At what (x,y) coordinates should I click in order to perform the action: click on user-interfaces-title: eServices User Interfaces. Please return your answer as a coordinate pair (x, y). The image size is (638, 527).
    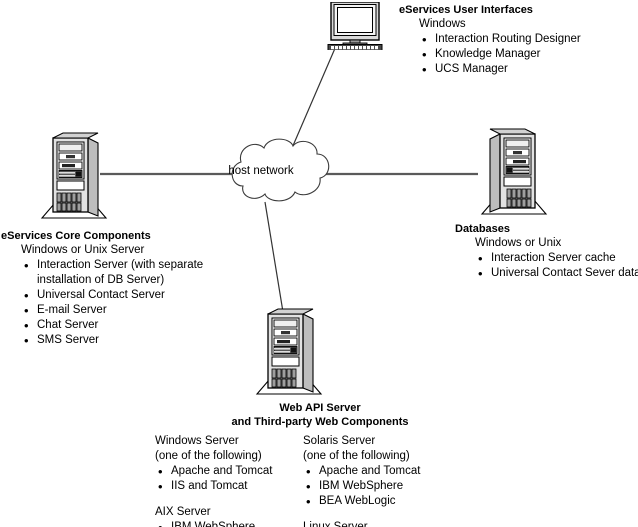
    Looking at the image, I should click on (466, 10).